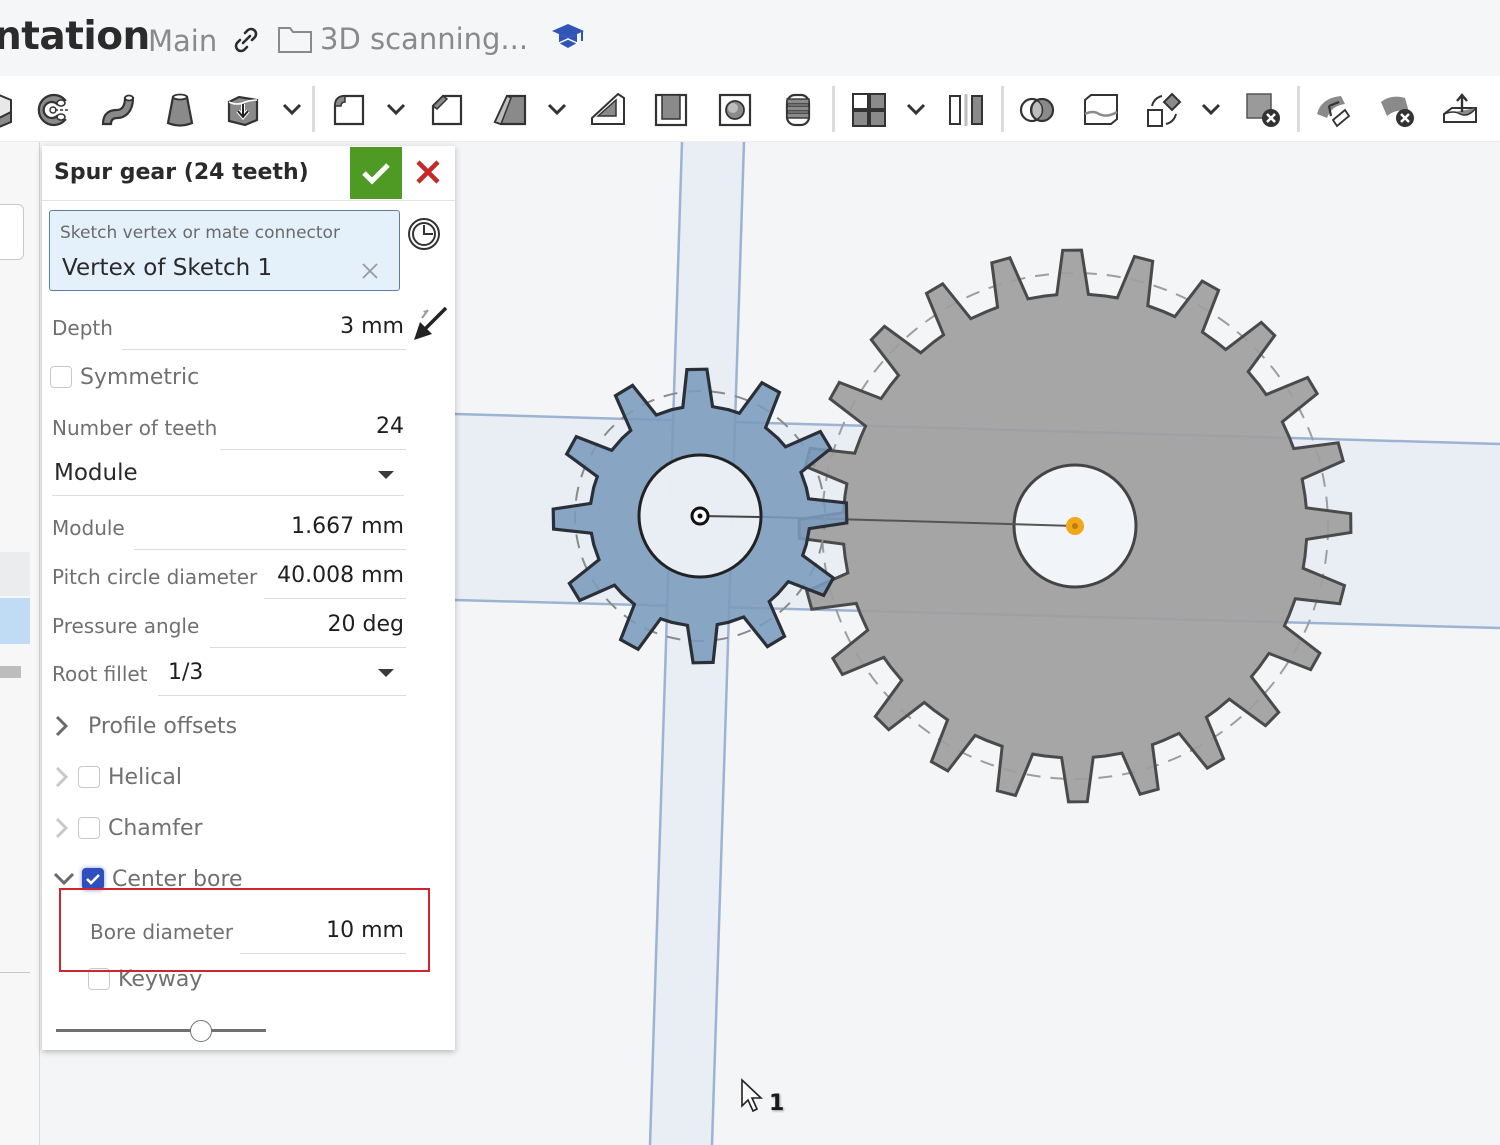  I want to click on center-bore-section: Center bore, so click(147, 879).